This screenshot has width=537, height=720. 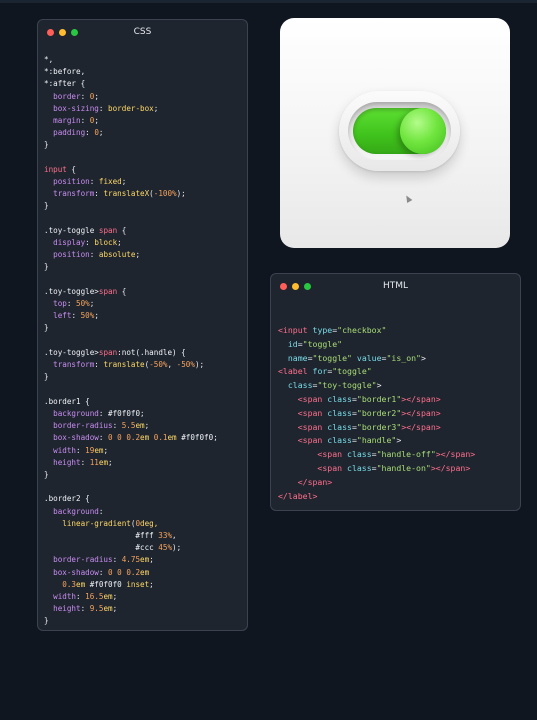 I want to click on html-code-line: <span class="border2"></span>, so click(x=399, y=414).